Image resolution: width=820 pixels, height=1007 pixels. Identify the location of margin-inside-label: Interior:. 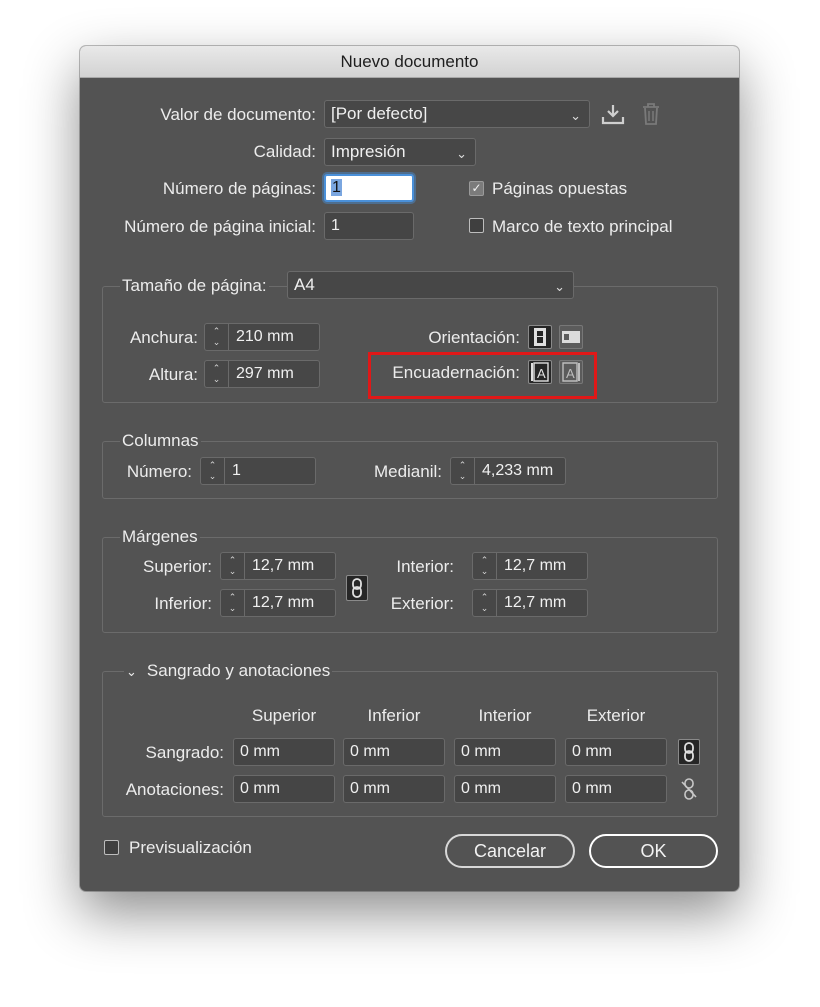
(425, 566).